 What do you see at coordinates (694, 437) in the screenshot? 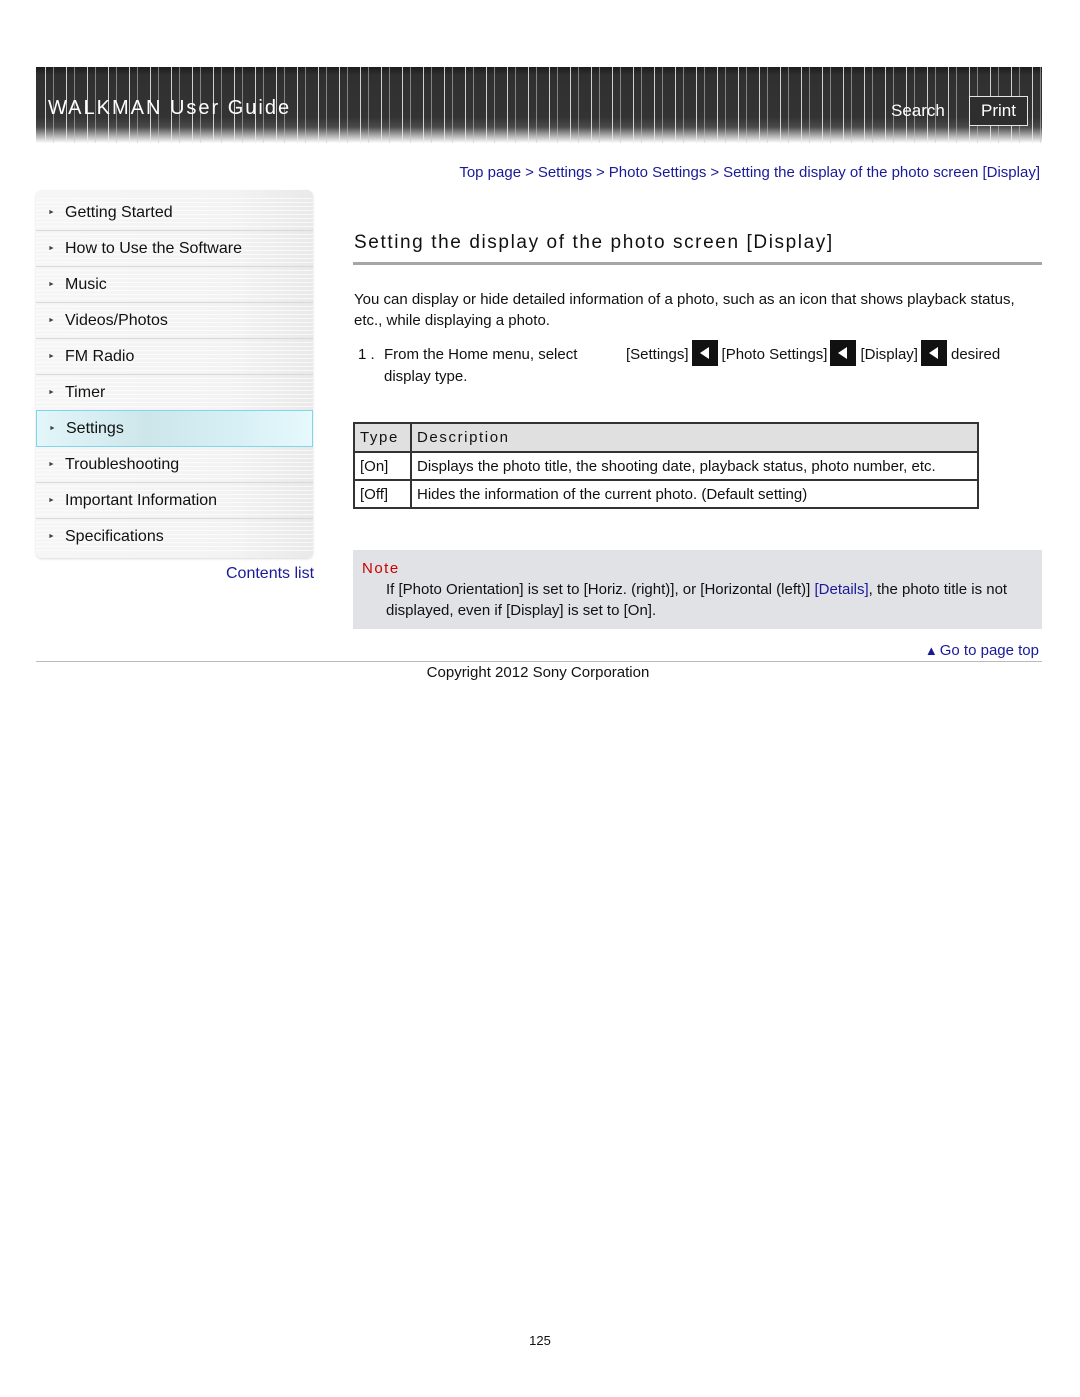
I see `column-header-description: Description` at bounding box center [694, 437].